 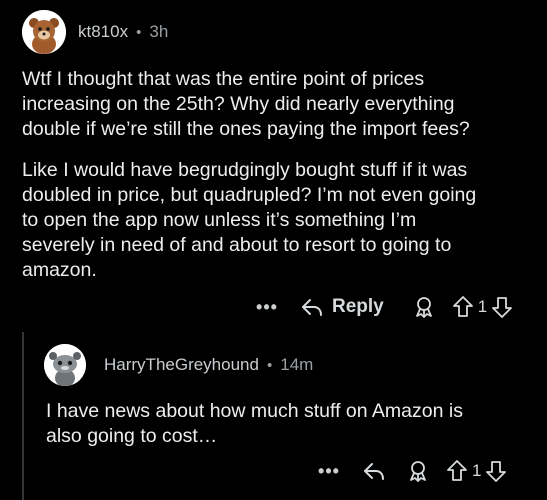 What do you see at coordinates (23, 416) in the screenshot?
I see `thread-line` at bounding box center [23, 416].